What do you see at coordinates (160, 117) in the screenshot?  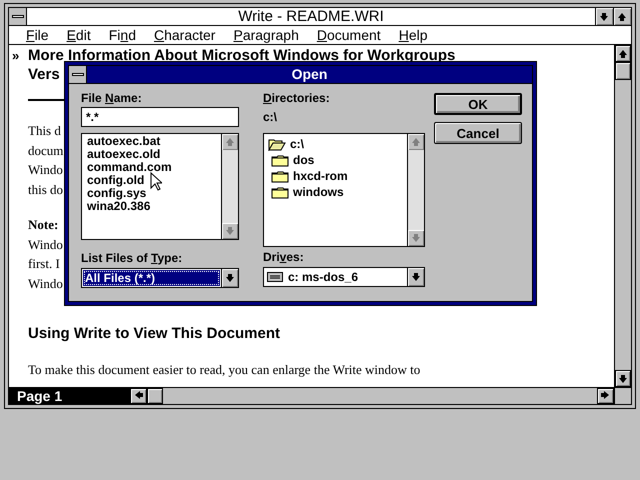 I see `file-name-field: *.*` at bounding box center [160, 117].